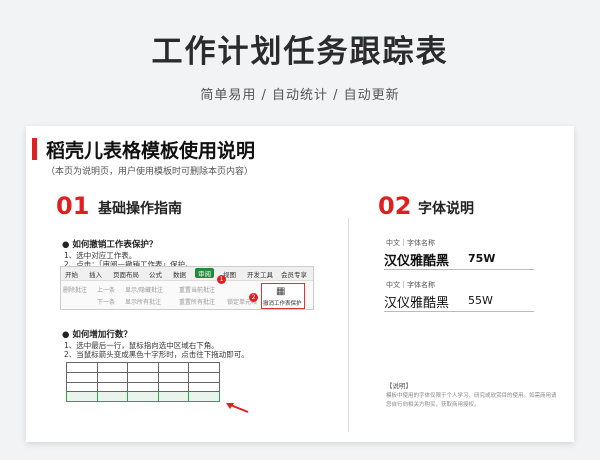 This screenshot has width=600, height=460. Describe the element at coordinates (106, 301) in the screenshot. I see `ribbon-btn-next: 下一条` at that location.